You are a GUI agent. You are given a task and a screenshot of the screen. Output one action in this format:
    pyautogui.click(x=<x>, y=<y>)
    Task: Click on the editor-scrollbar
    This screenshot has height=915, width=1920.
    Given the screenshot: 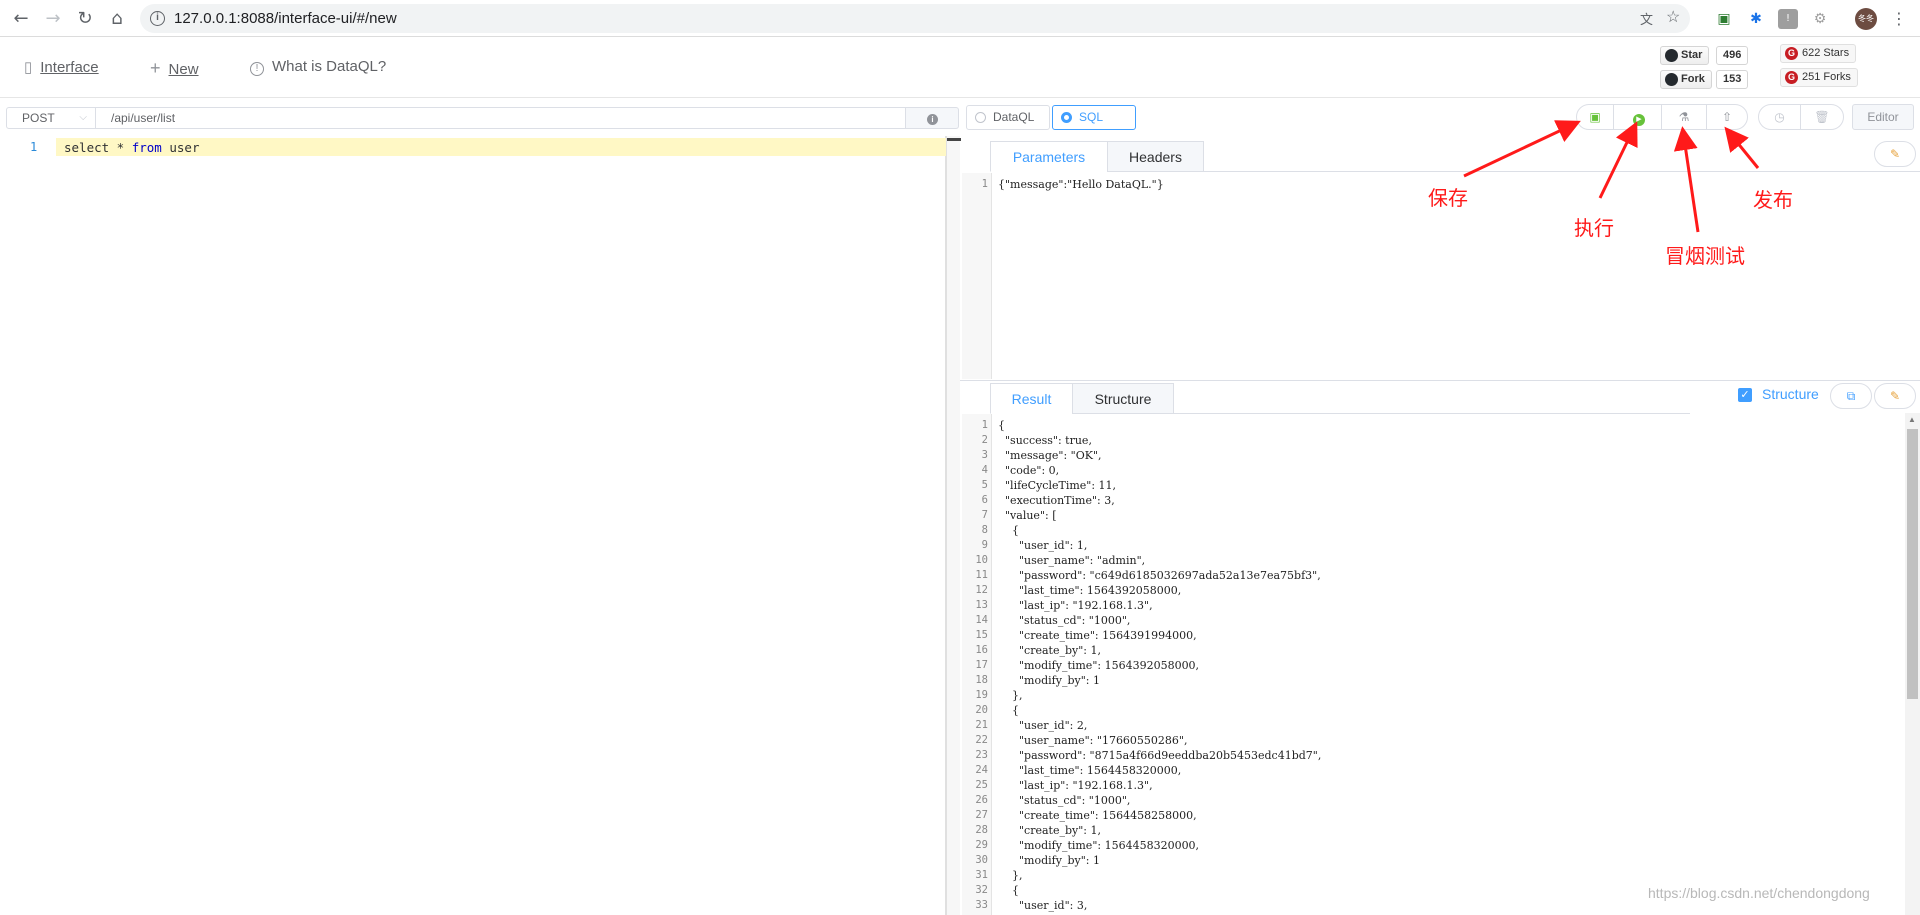 What is the action you would take?
    pyautogui.click(x=953, y=525)
    